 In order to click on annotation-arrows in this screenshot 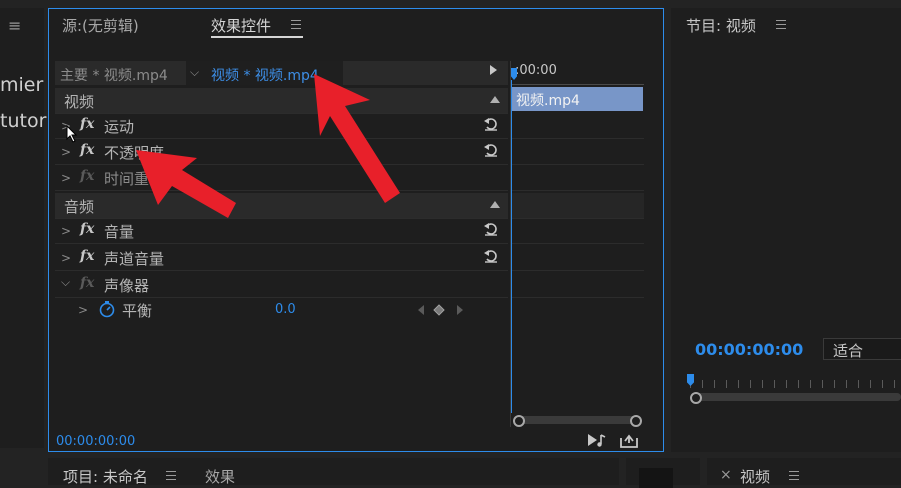, I will do `click(268, 146)`.